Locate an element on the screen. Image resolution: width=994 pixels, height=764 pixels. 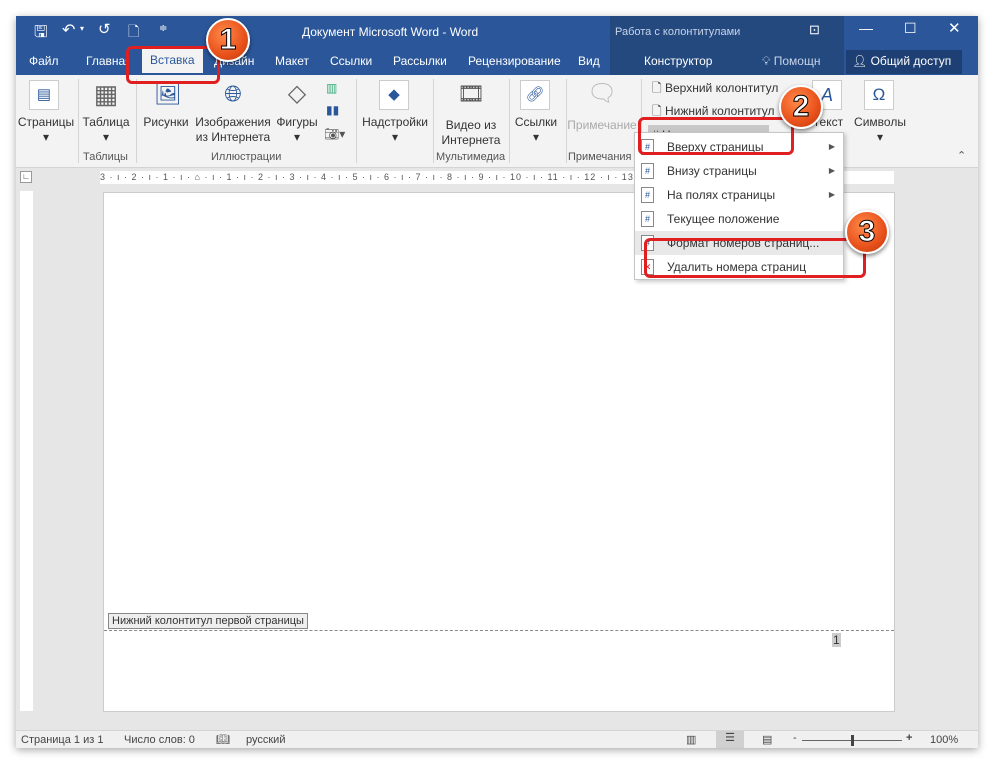
comments-group-label: Примечания is located at coordinates (600, 157).